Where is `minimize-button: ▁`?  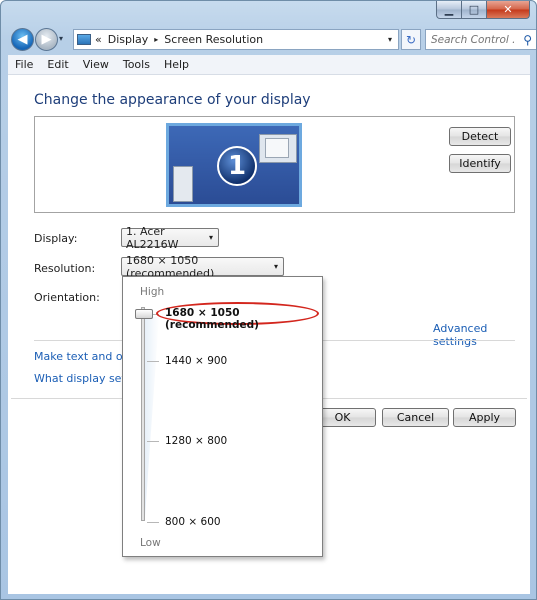
minimize-button: ▁ is located at coordinates (449, 10).